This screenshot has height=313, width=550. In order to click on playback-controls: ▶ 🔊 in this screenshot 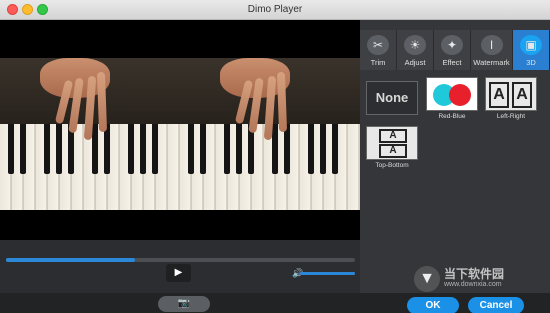, I will do `click(180, 266)`.